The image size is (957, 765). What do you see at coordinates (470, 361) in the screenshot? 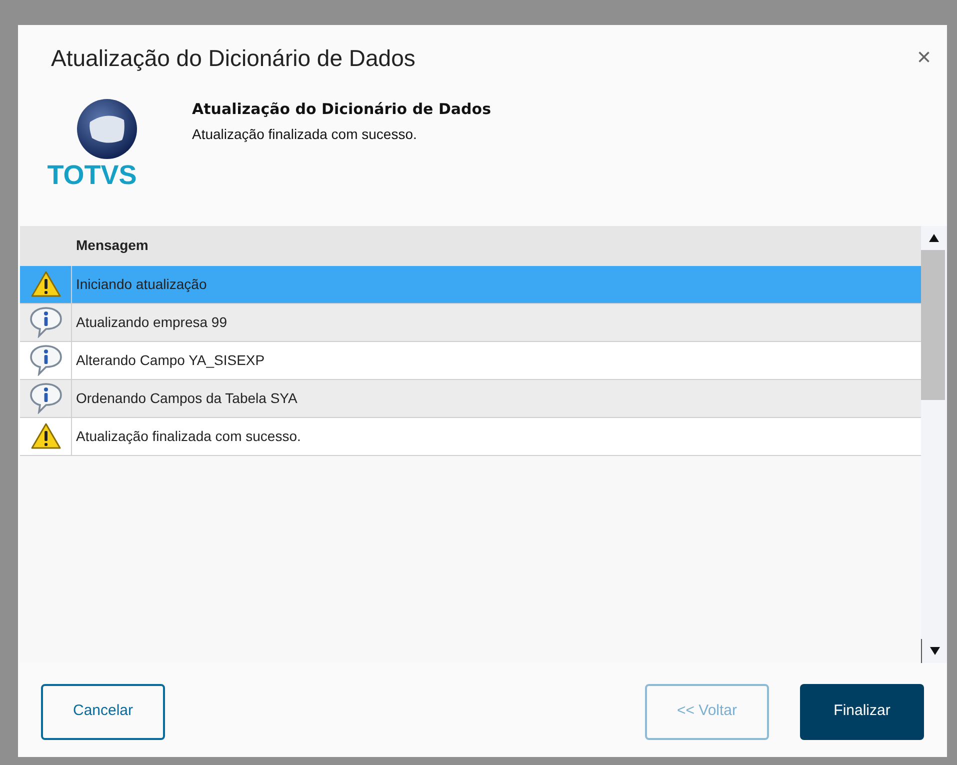
I see `table-row: Alterando Campo YA_SISEXP` at bounding box center [470, 361].